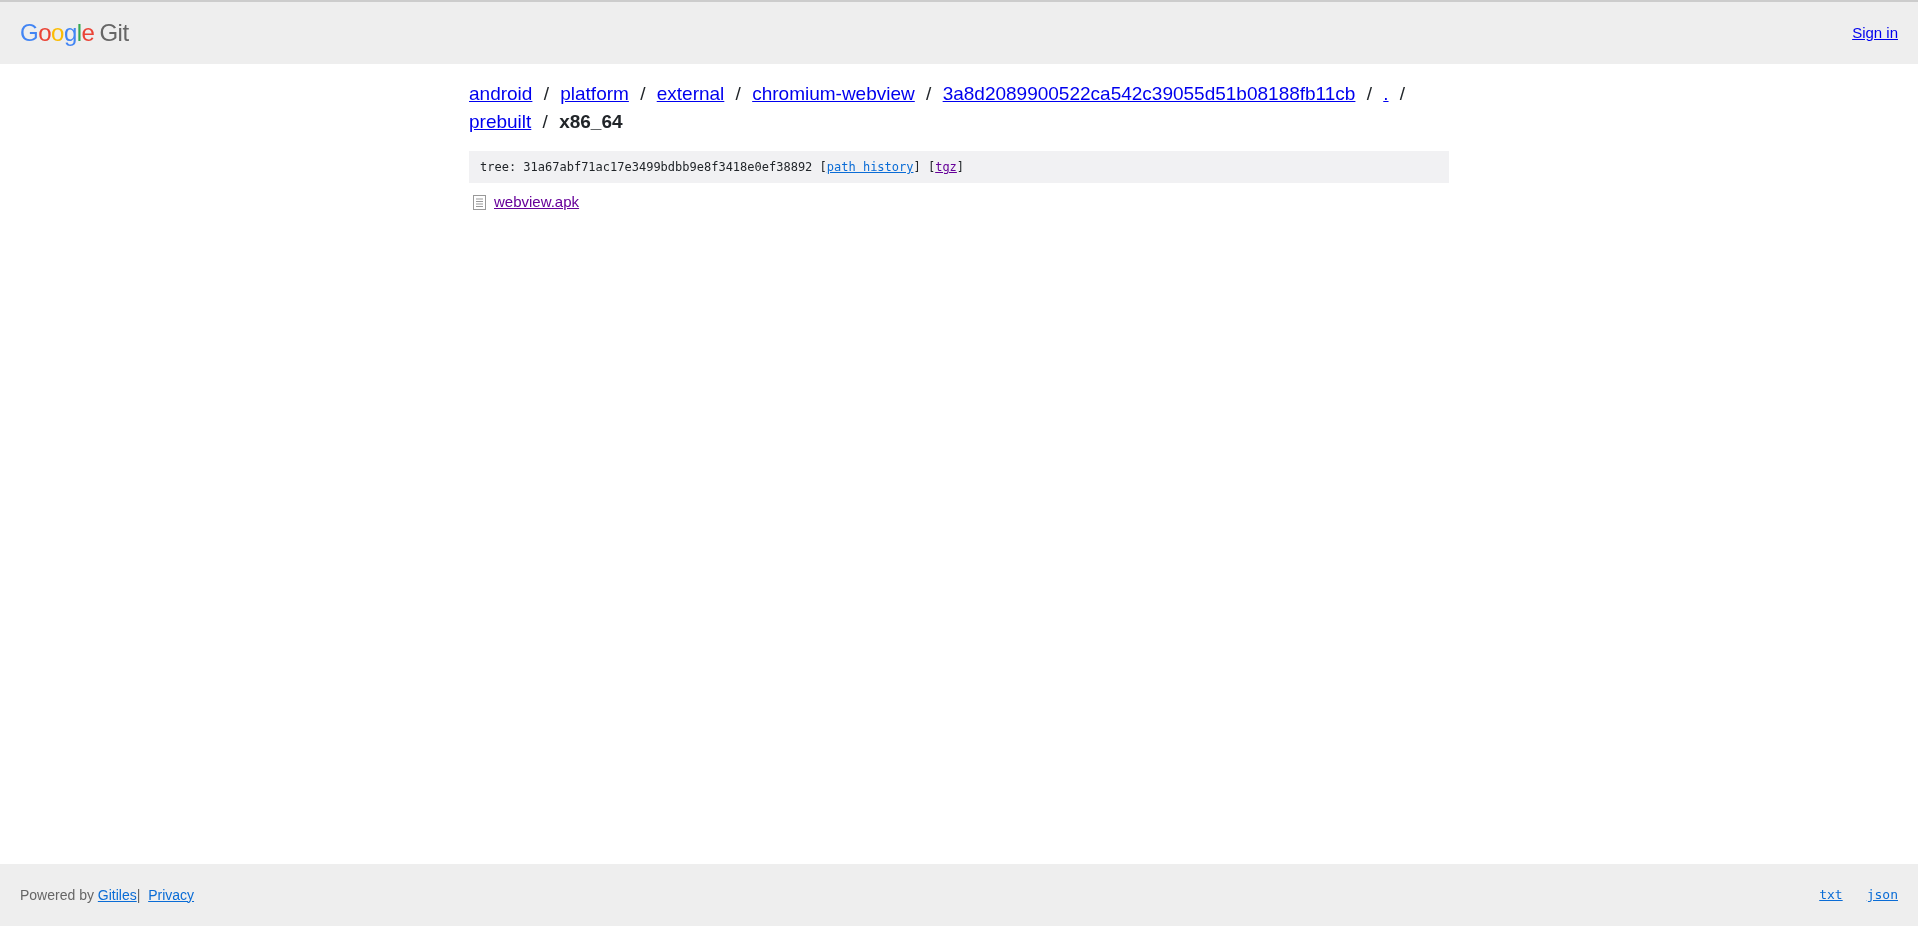 The height and width of the screenshot is (926, 1918). What do you see at coordinates (946, 167) in the screenshot?
I see `archive-link: tgz` at bounding box center [946, 167].